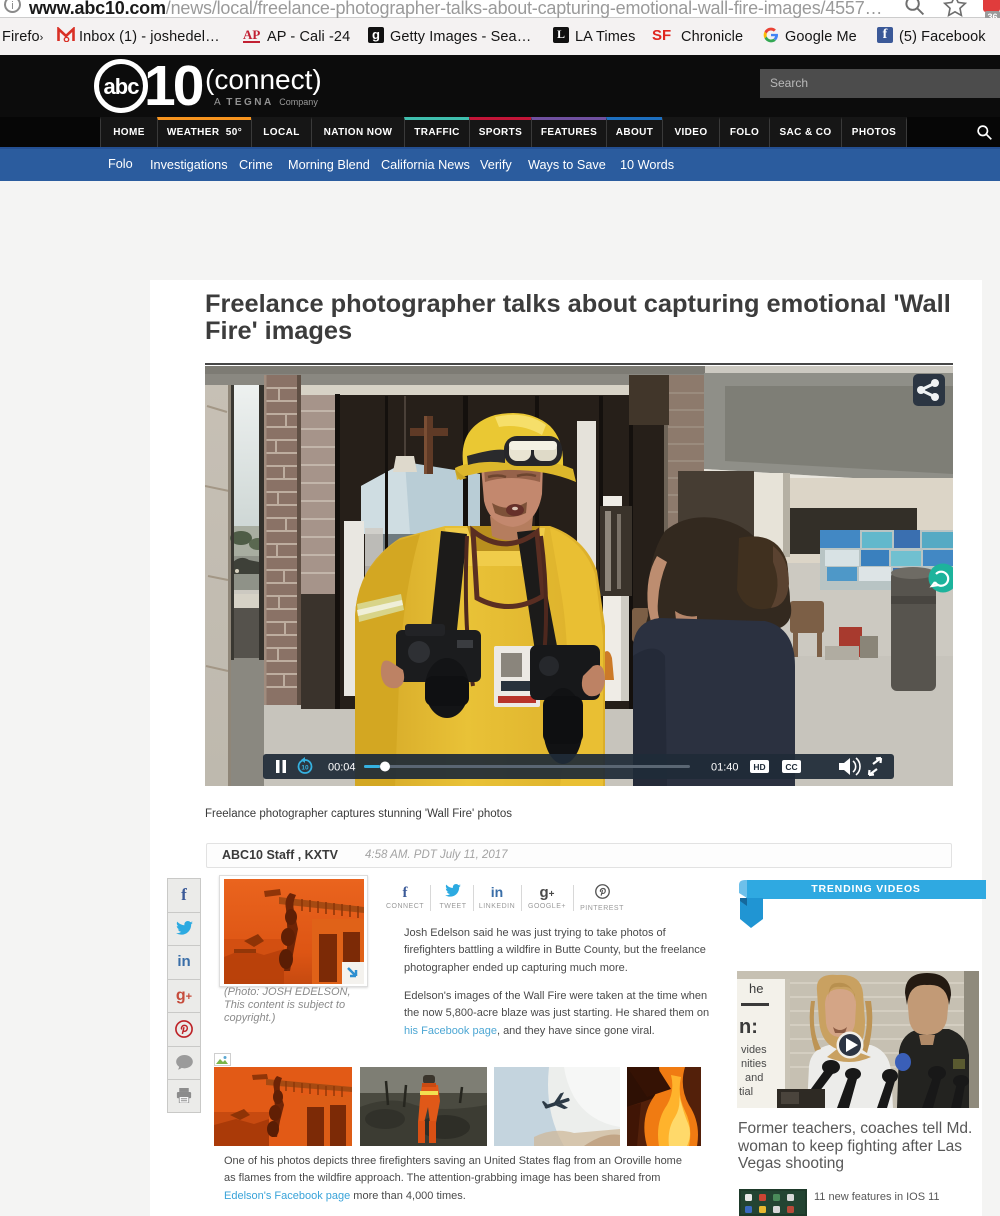  I want to click on svg-text: n:, so click(748, 1027).